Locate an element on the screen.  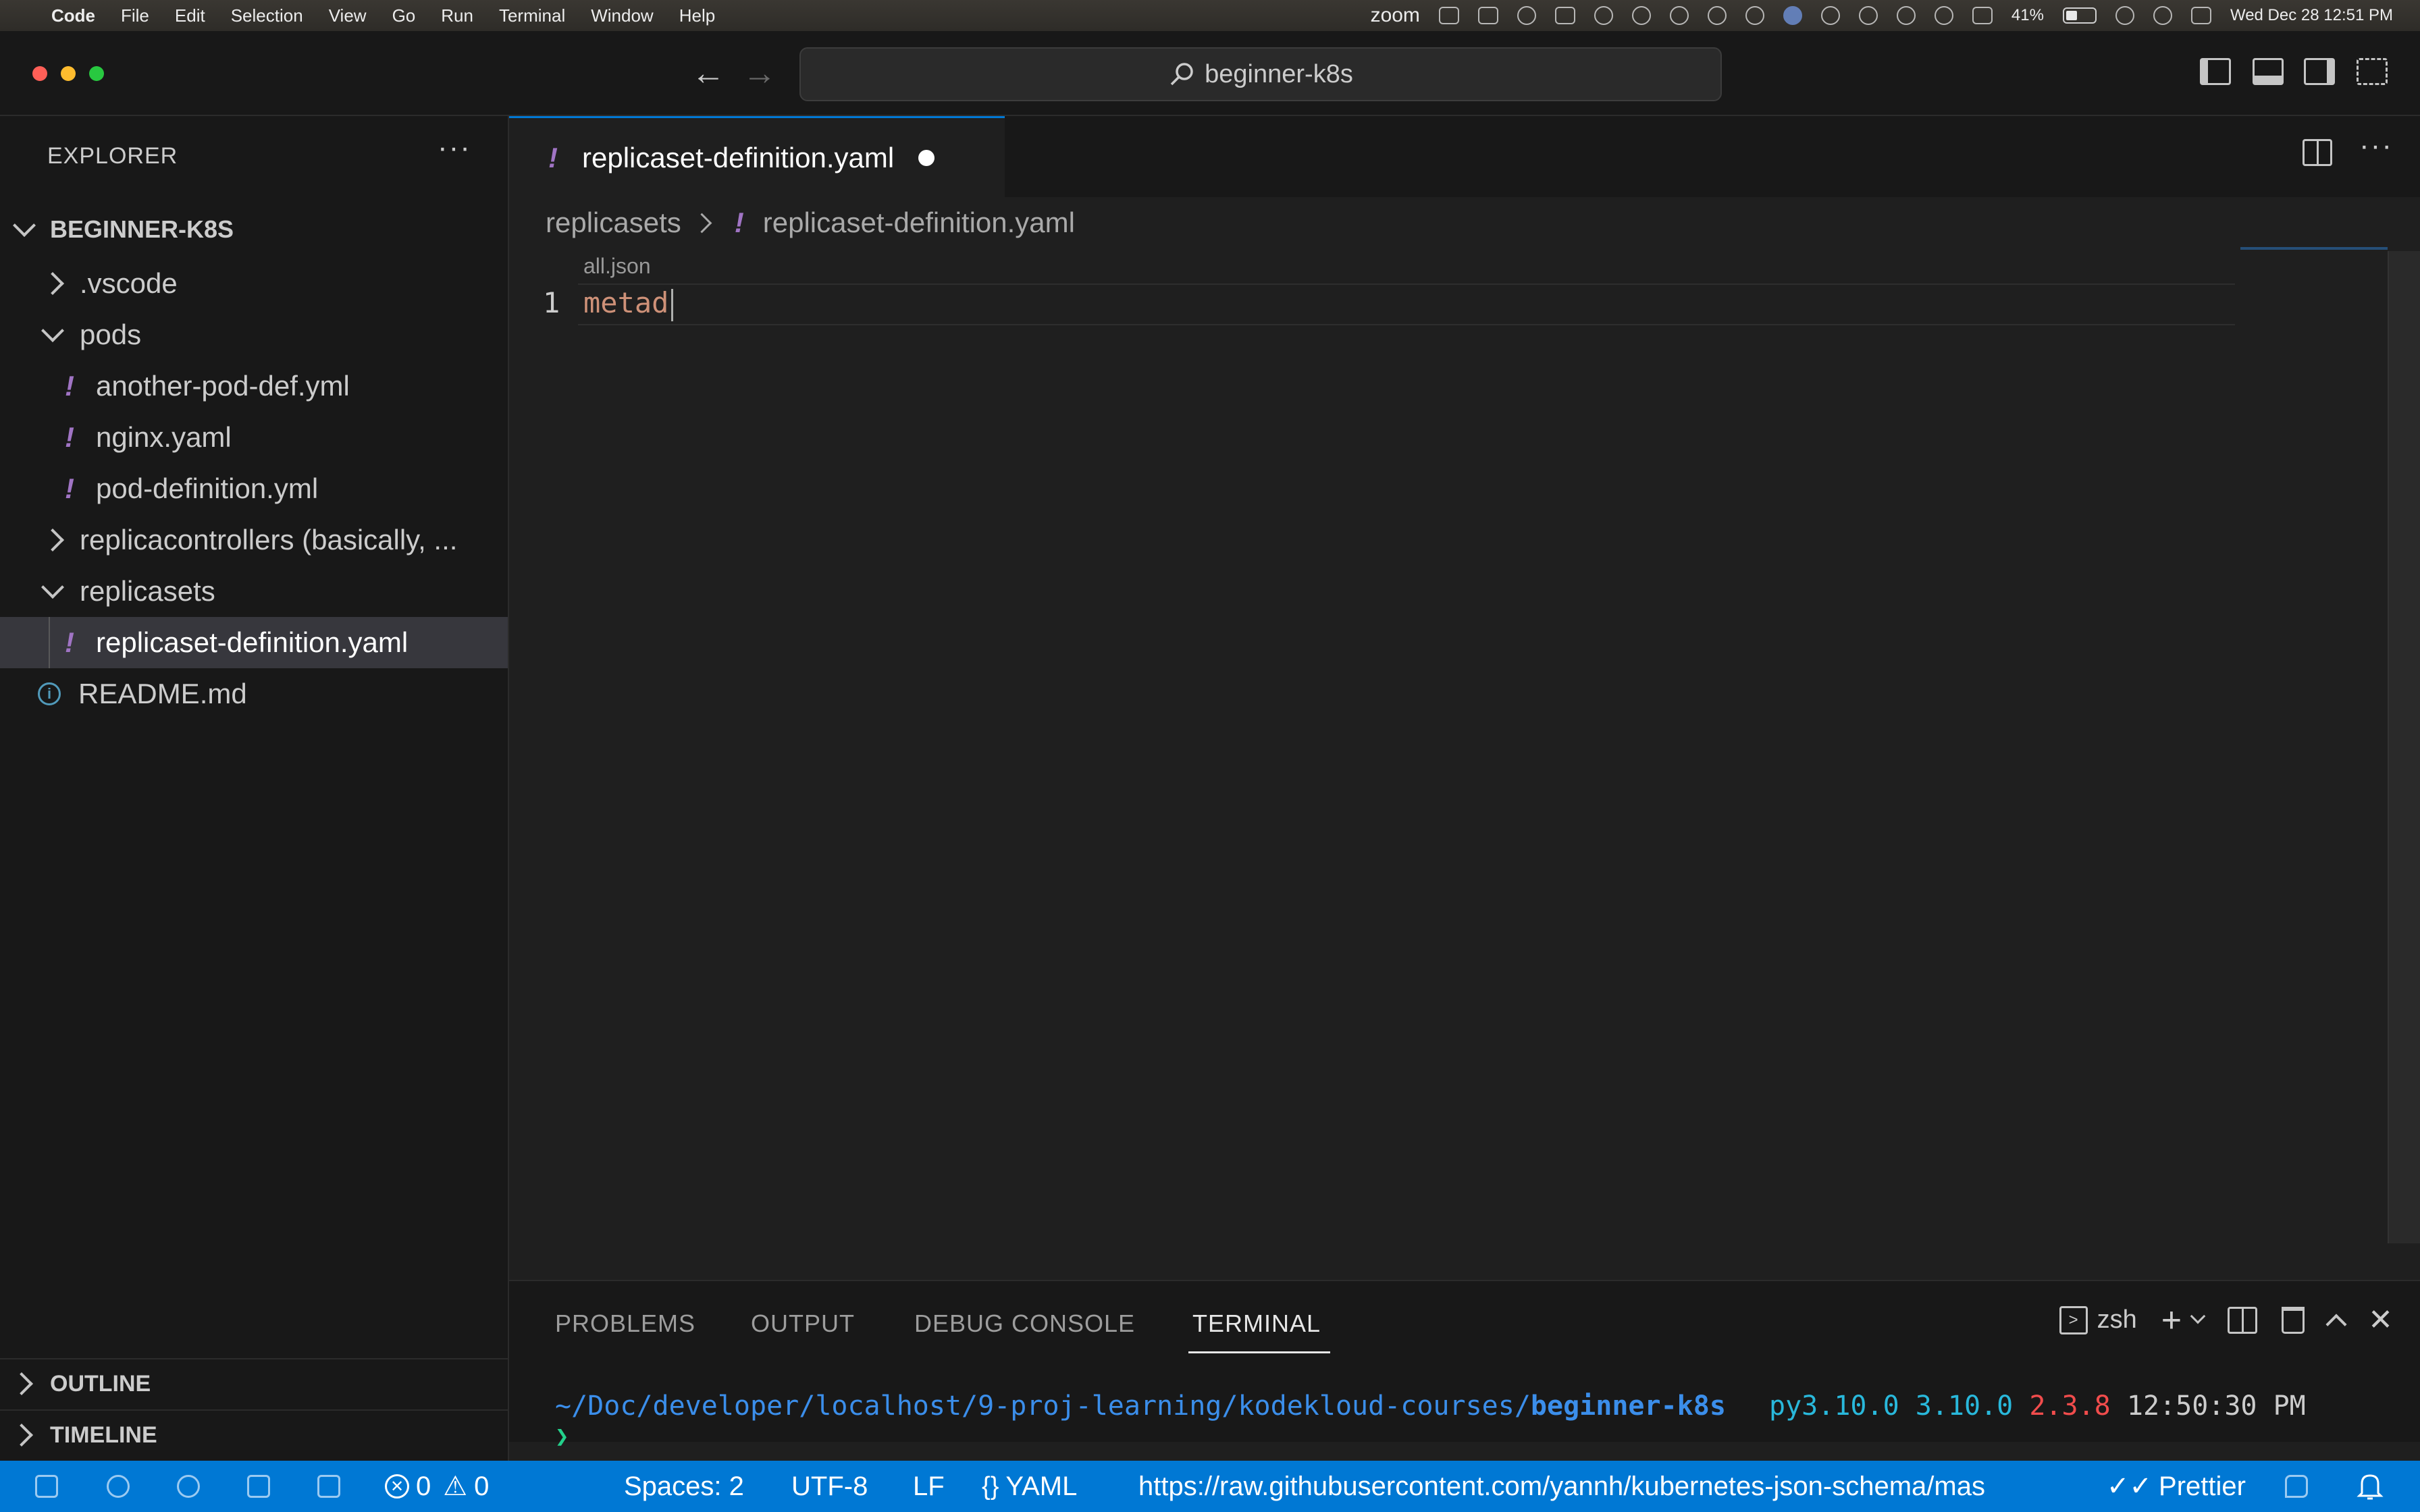
feedback-icon is located at coordinates (2296, 1486).